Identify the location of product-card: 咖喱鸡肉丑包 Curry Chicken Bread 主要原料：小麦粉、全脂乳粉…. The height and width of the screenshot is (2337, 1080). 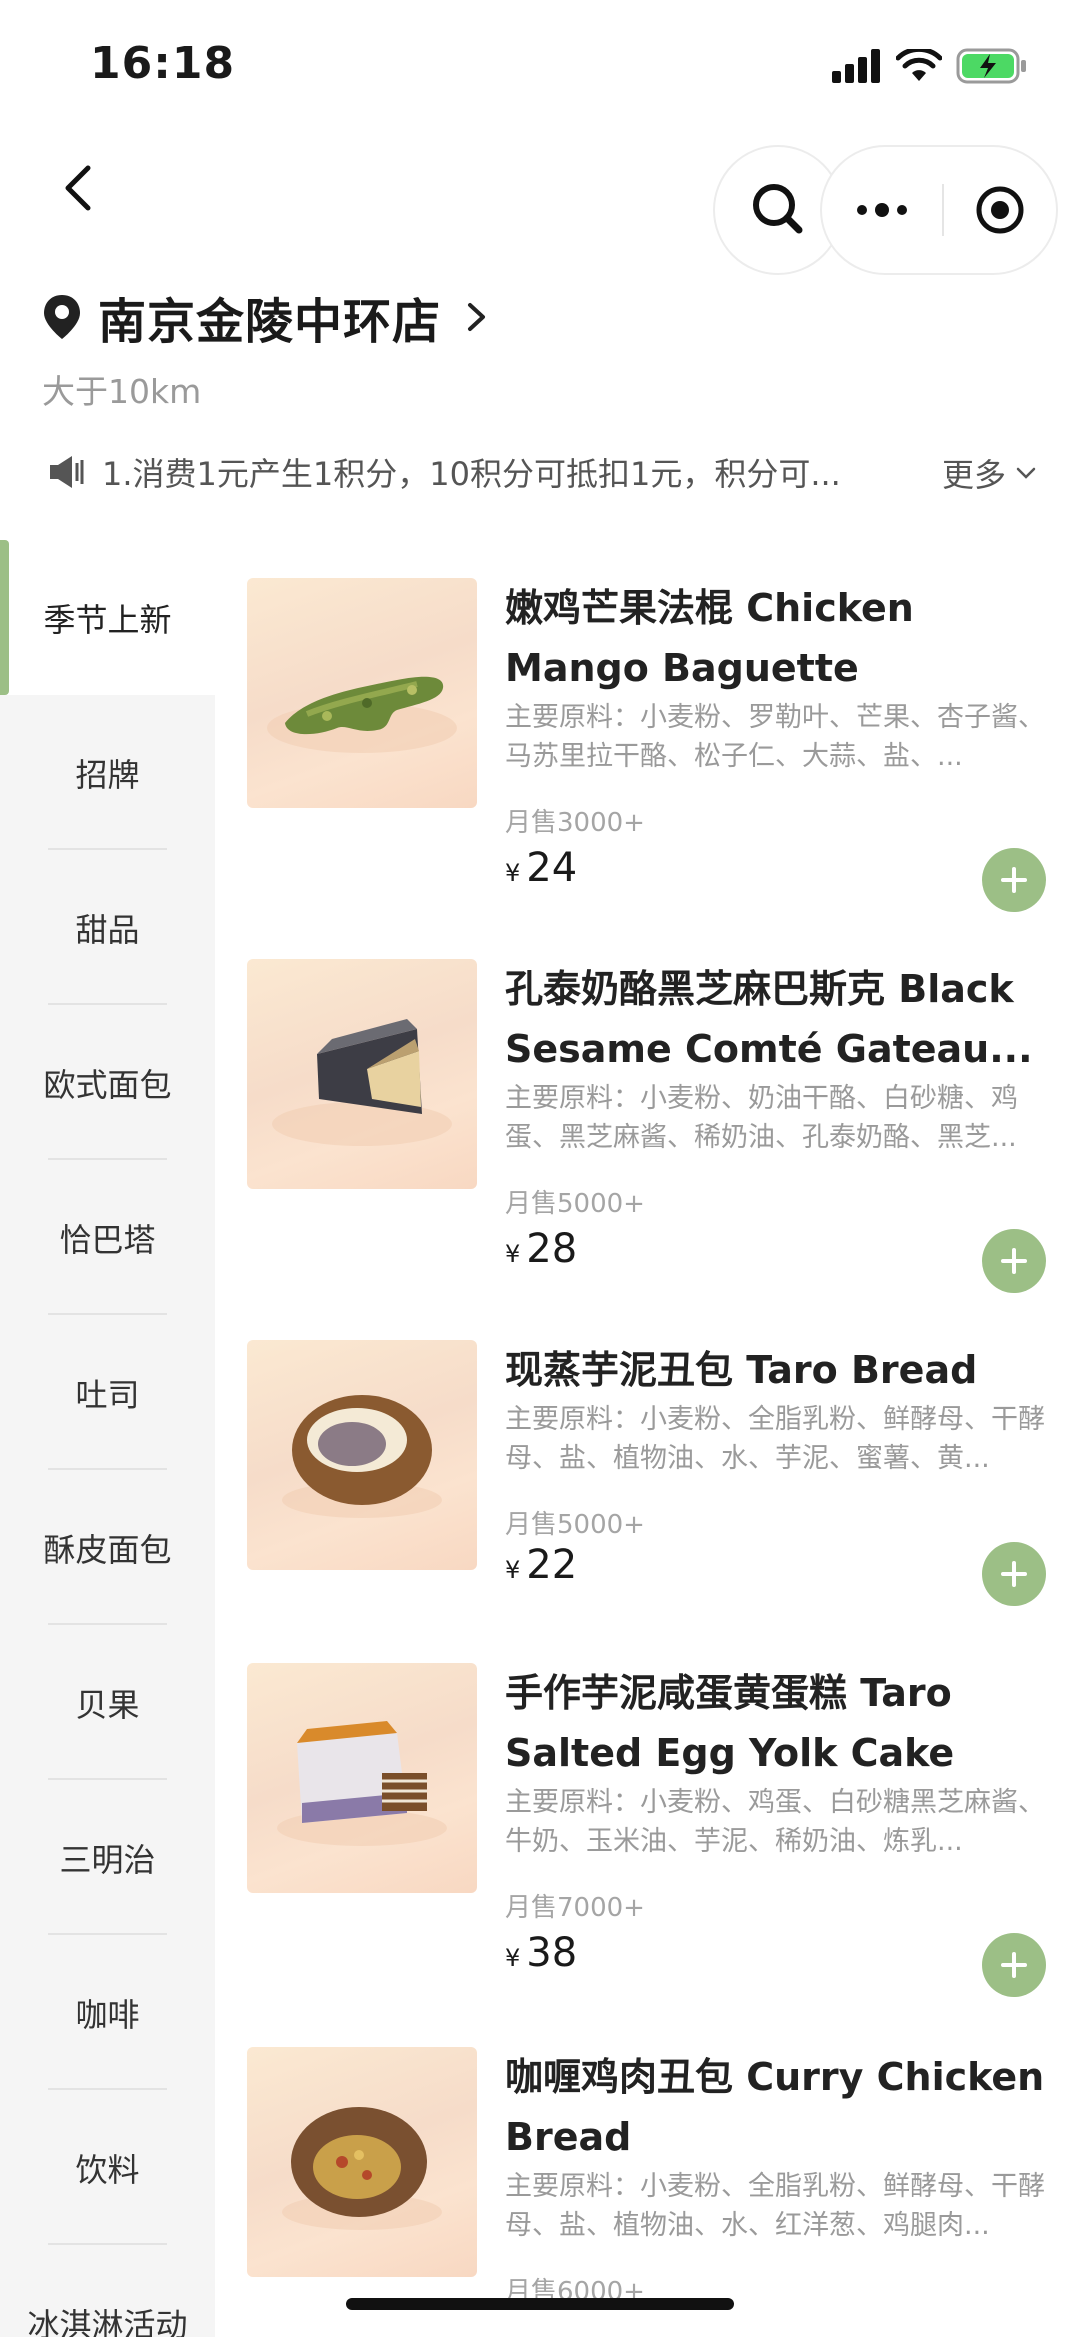
(647, 2173).